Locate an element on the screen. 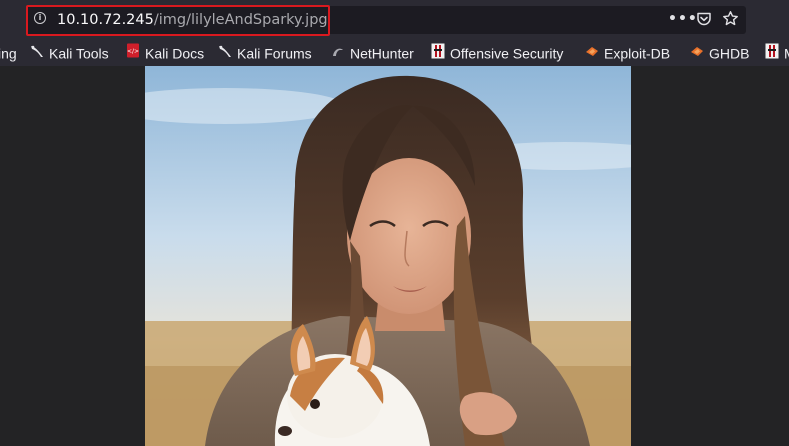 The height and width of the screenshot is (446, 789). bookmark-label: M is located at coordinates (786, 53).